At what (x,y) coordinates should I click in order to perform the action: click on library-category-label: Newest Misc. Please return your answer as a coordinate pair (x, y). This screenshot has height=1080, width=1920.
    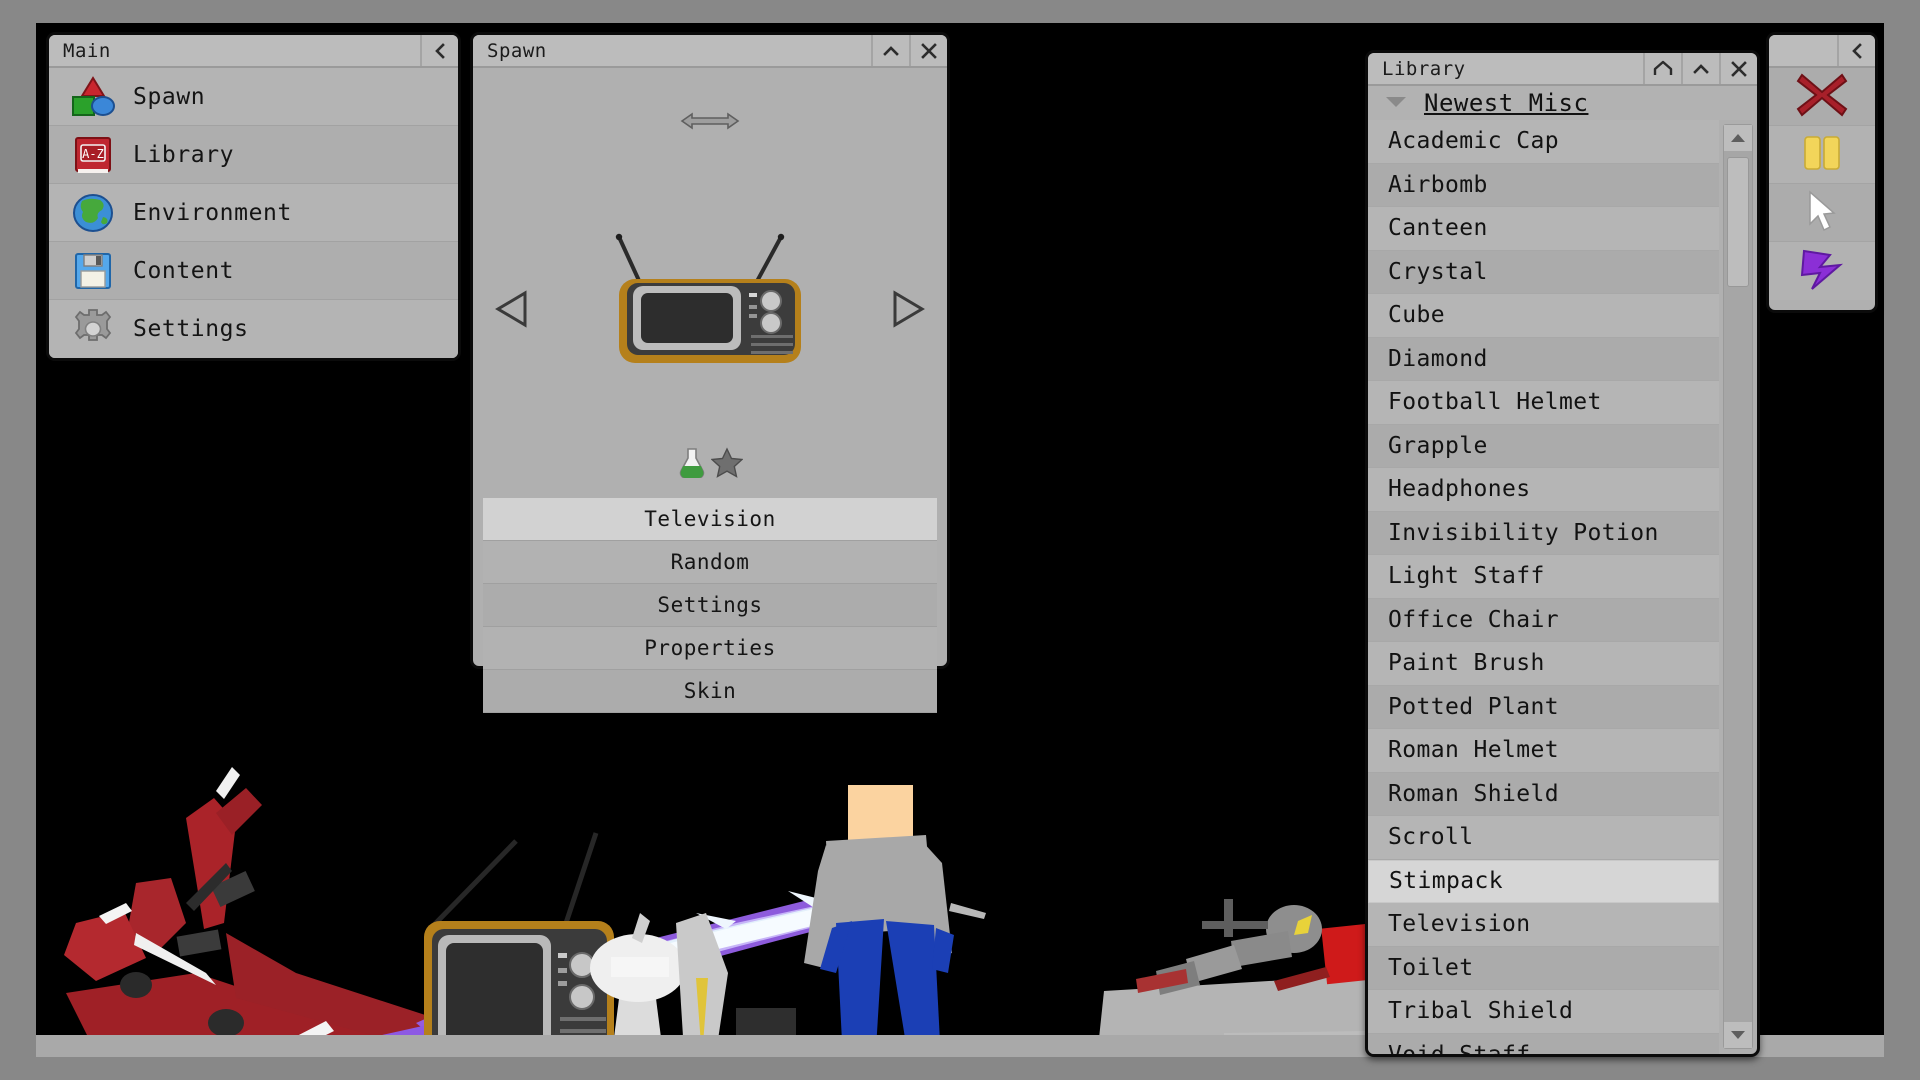
    Looking at the image, I should click on (1506, 103).